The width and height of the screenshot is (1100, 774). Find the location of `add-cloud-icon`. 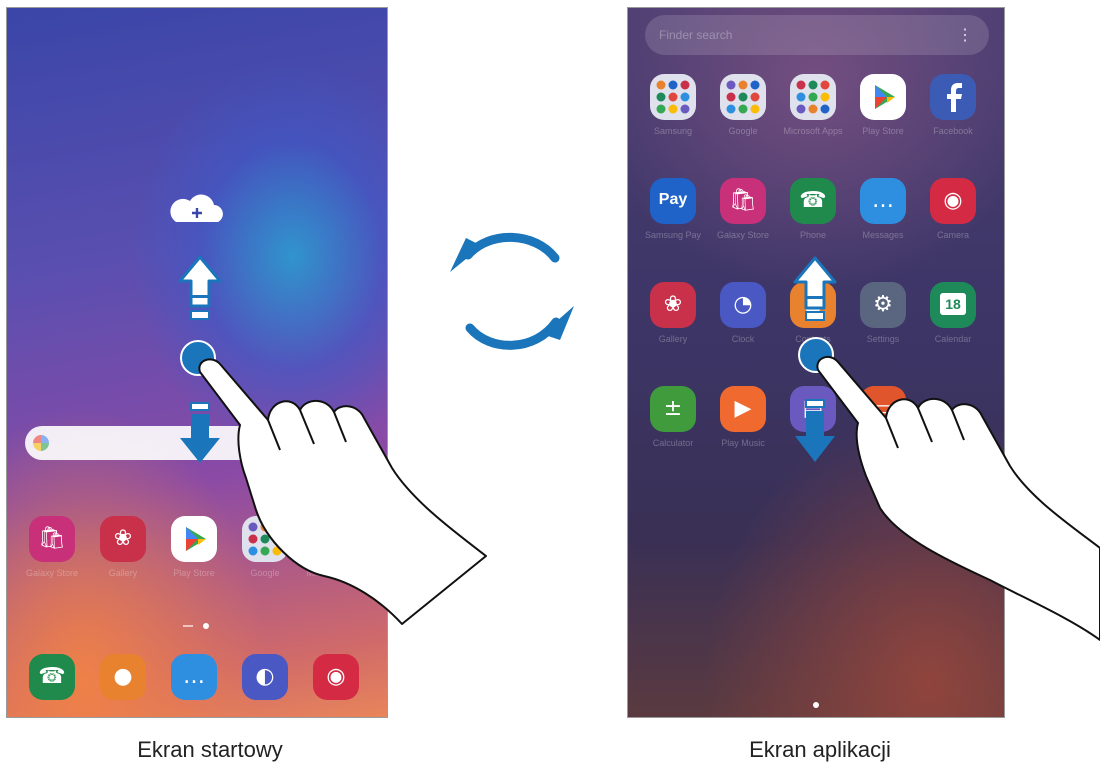

add-cloud-icon is located at coordinates (196, 208).